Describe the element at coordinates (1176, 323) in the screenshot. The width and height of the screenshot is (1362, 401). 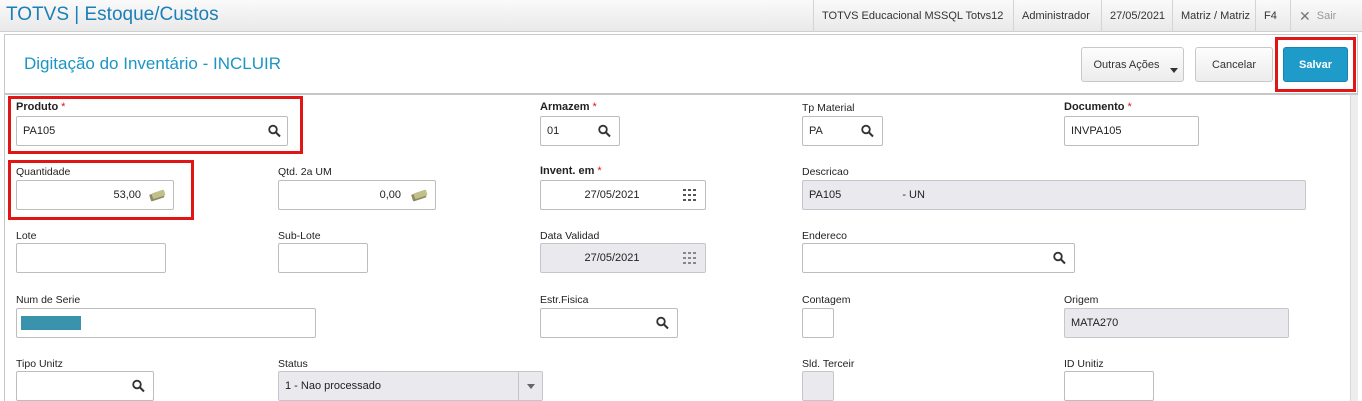
I see `origem-input: MATA270` at that location.